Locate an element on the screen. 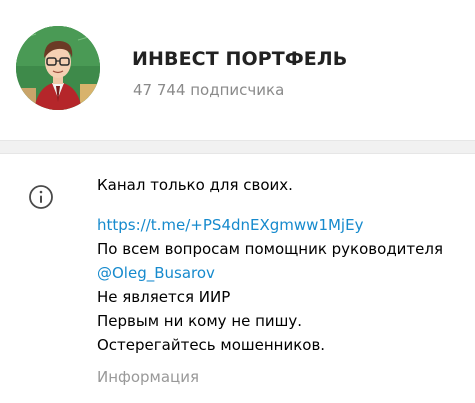  channel-avatar is located at coordinates (58, 68).